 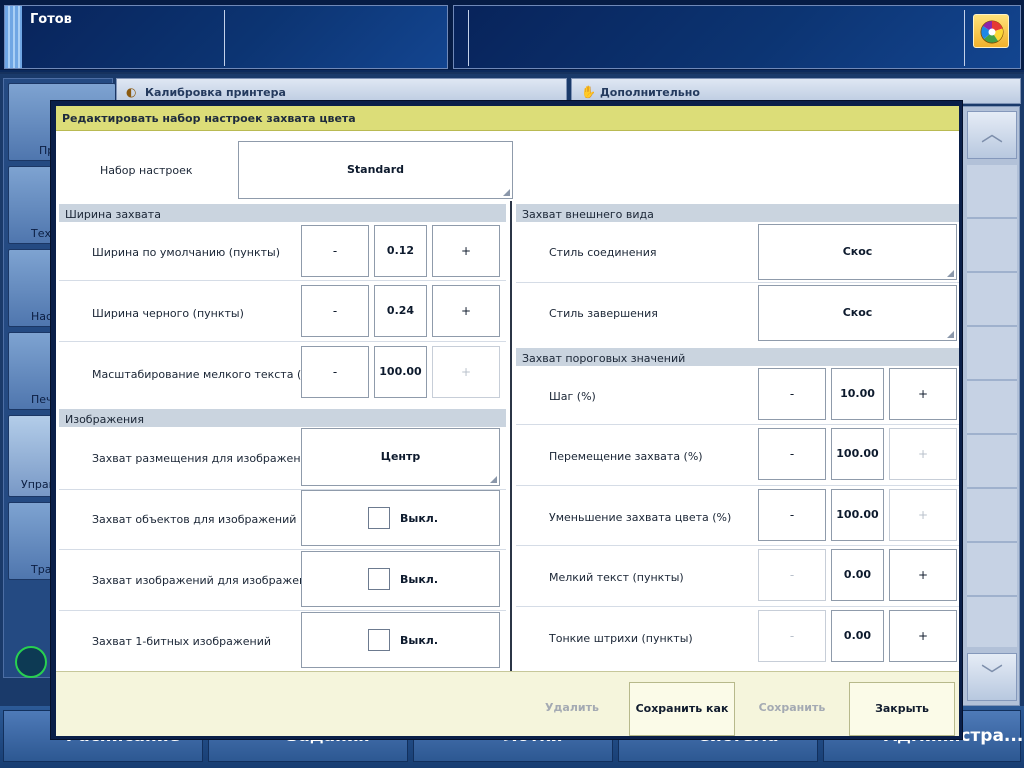 I want to click on scroll-track, so click(x=992, y=406).